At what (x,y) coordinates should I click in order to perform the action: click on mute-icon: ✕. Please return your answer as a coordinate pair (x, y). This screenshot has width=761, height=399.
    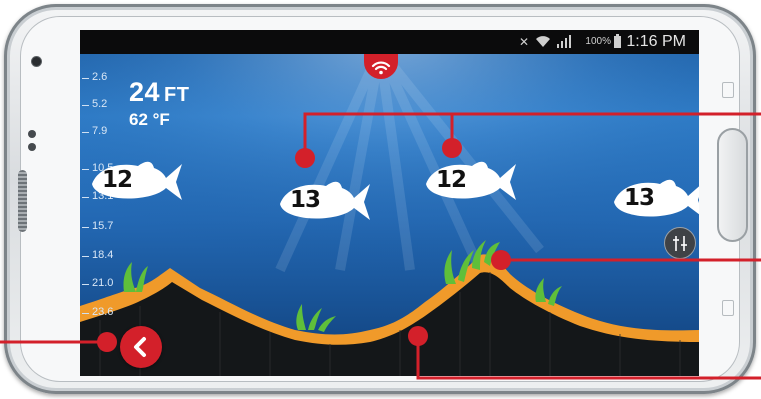
    Looking at the image, I should click on (523, 42).